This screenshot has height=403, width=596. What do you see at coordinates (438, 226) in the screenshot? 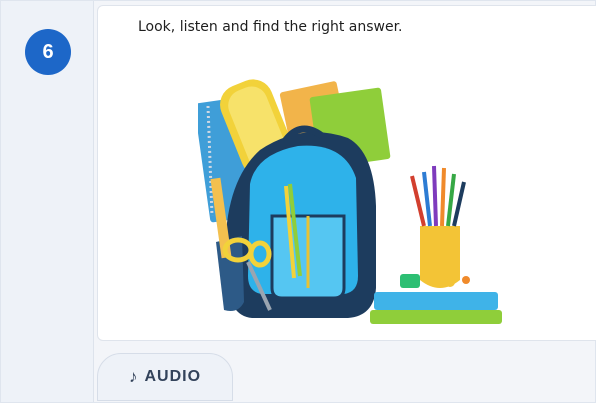
I see `pencil-cup-icon` at bounding box center [438, 226].